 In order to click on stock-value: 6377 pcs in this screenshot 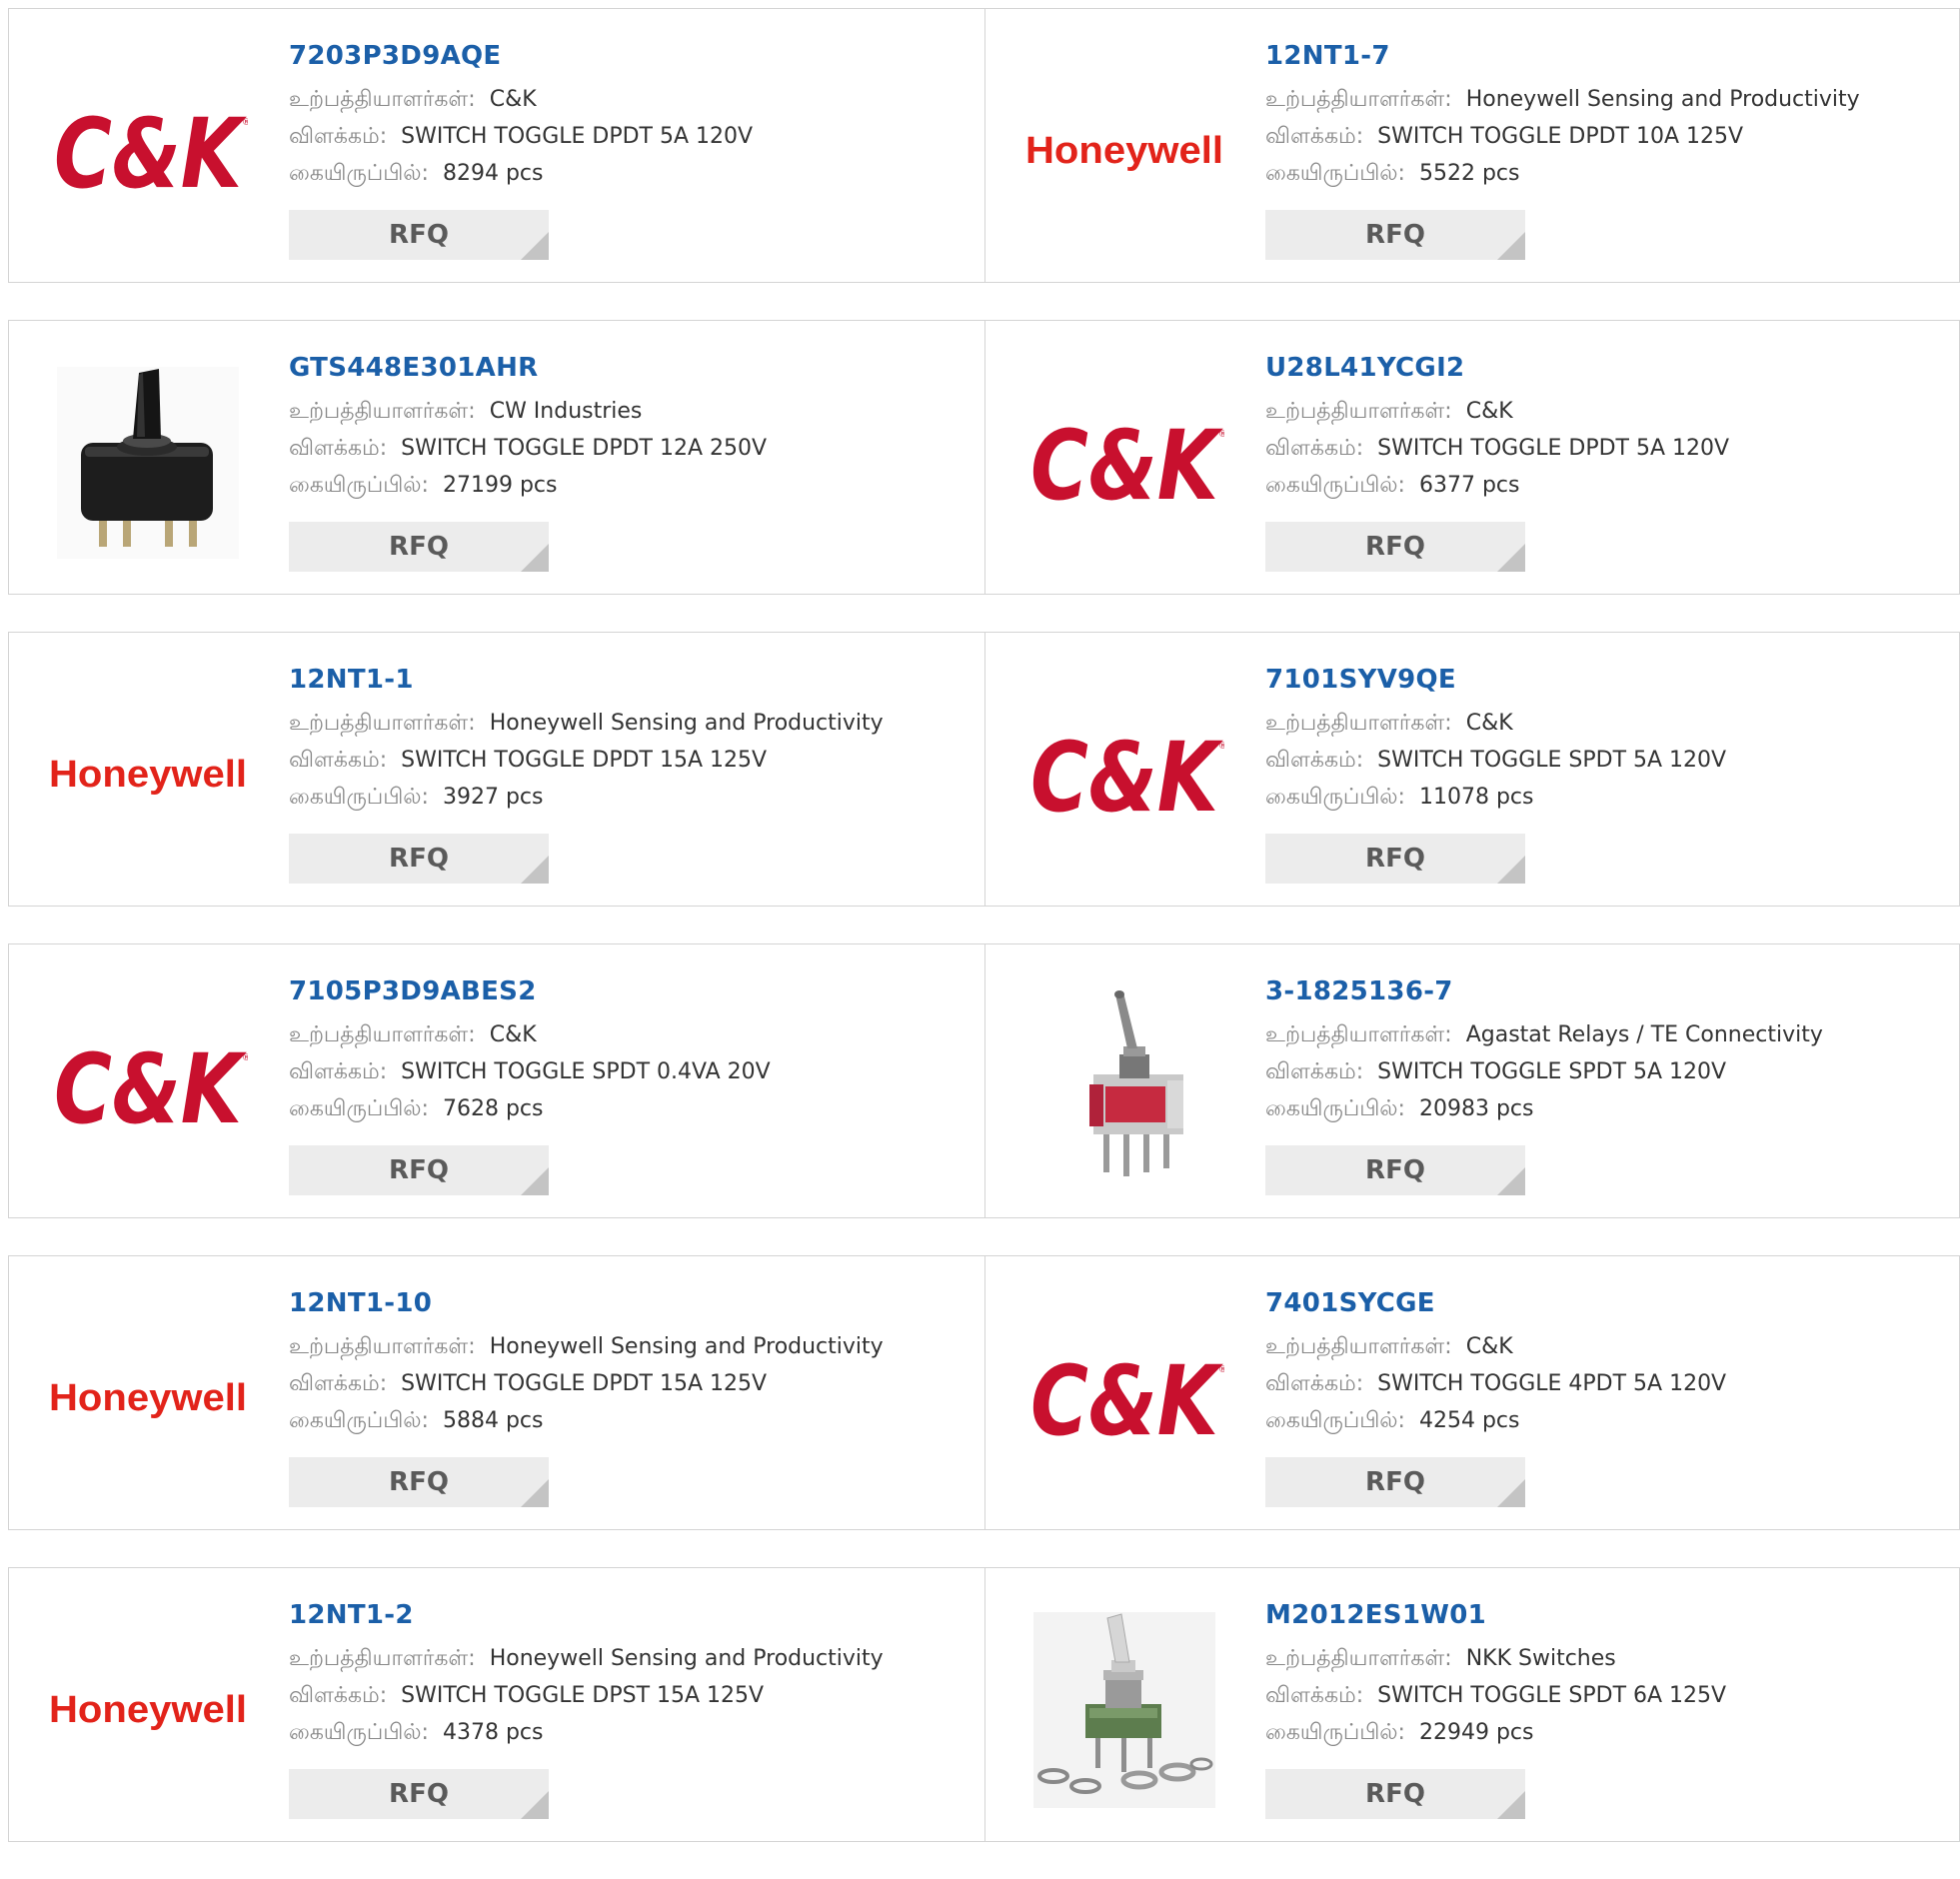, I will do `click(1469, 485)`.